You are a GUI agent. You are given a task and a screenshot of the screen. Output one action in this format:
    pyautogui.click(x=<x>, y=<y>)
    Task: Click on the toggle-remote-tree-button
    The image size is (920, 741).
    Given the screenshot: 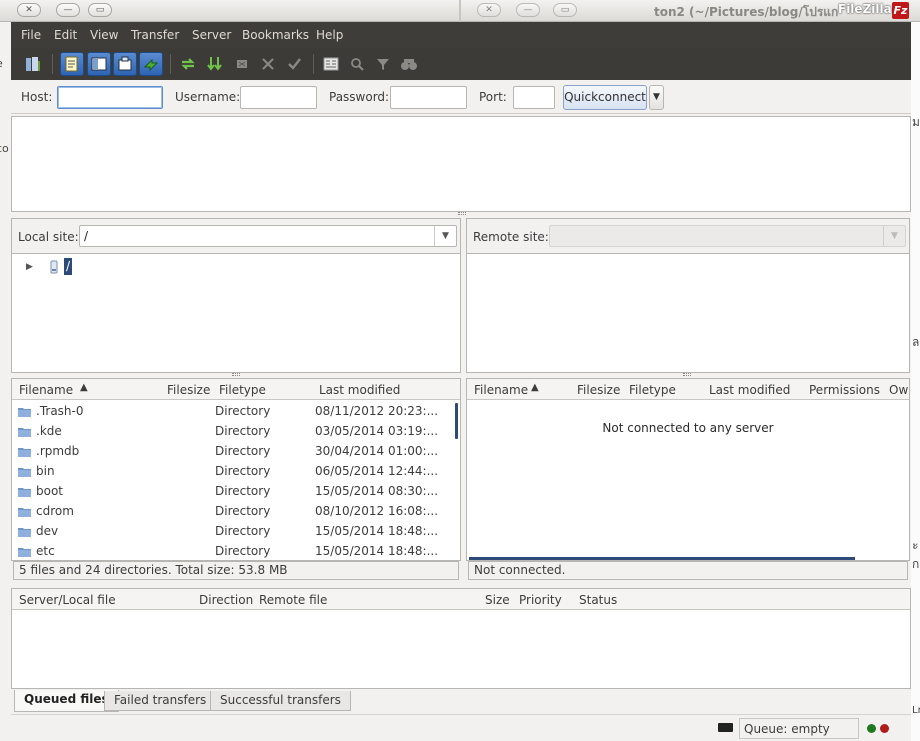 What is the action you would take?
    pyautogui.click(x=125, y=64)
    